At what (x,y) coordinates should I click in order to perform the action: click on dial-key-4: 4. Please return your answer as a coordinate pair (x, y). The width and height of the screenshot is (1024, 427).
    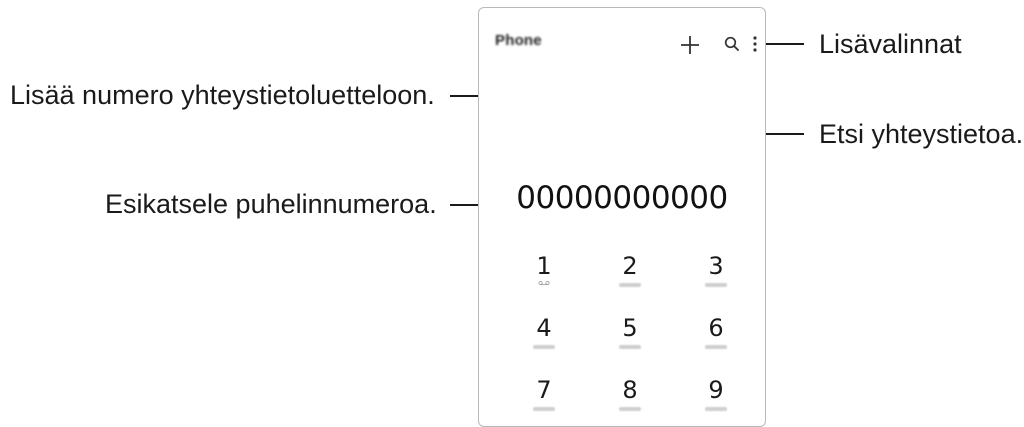
    Looking at the image, I should click on (544, 339).